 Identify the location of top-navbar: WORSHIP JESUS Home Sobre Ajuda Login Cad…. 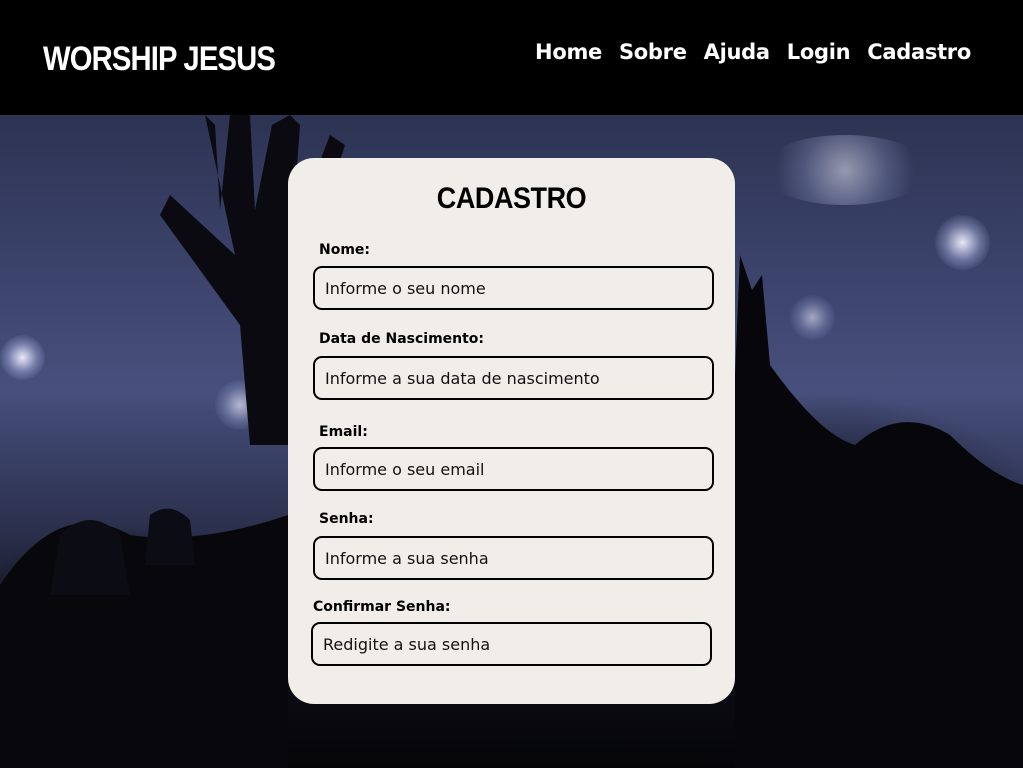
(511, 57).